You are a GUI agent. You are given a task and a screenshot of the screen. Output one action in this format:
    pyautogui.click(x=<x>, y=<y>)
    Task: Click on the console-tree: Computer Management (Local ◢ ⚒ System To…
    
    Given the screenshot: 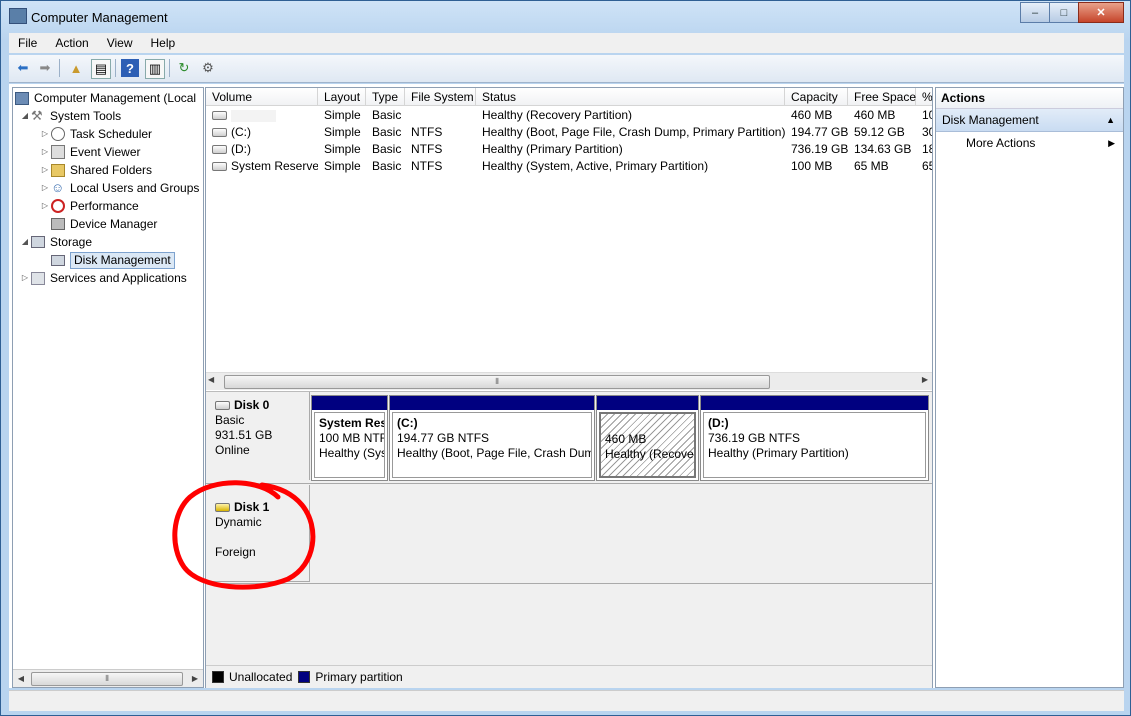 What is the action you would take?
    pyautogui.click(x=108, y=387)
    